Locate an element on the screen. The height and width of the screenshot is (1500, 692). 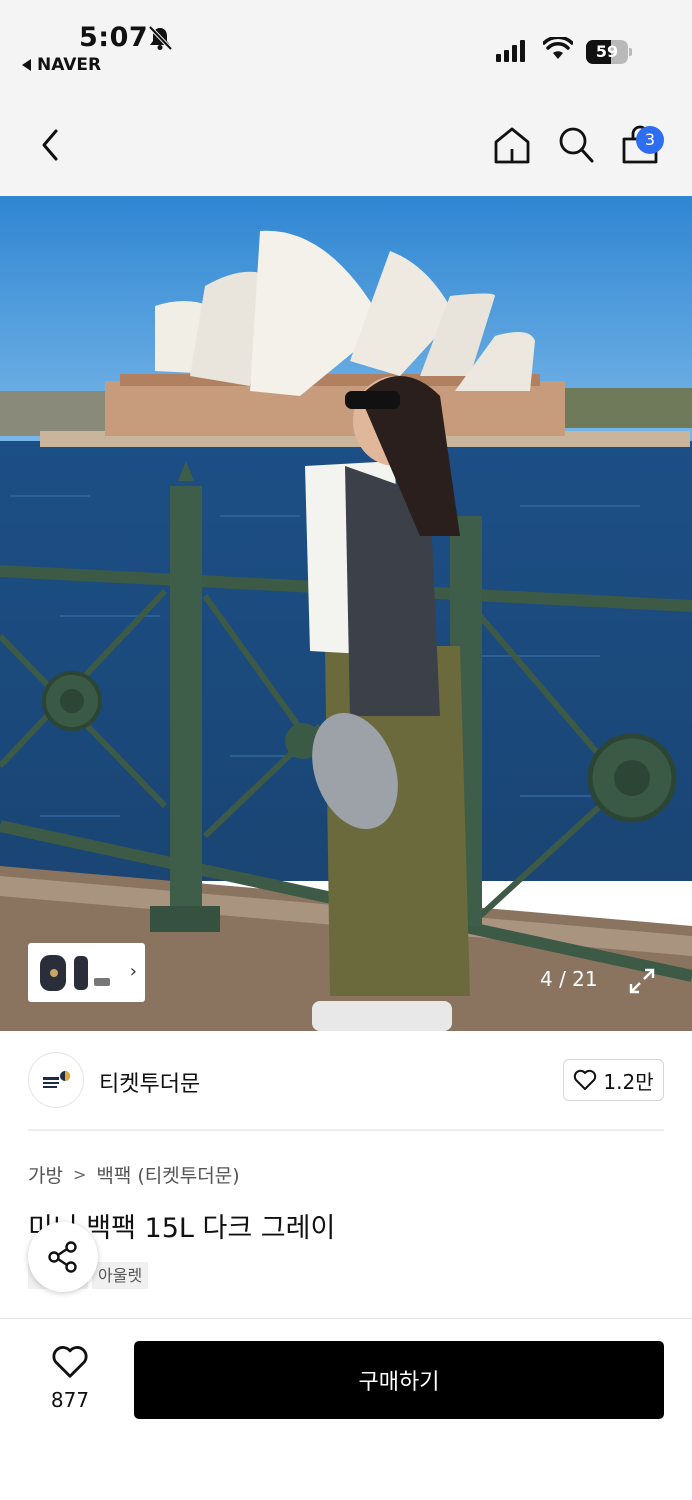
like-count: 877 is located at coordinates (70, 1400).